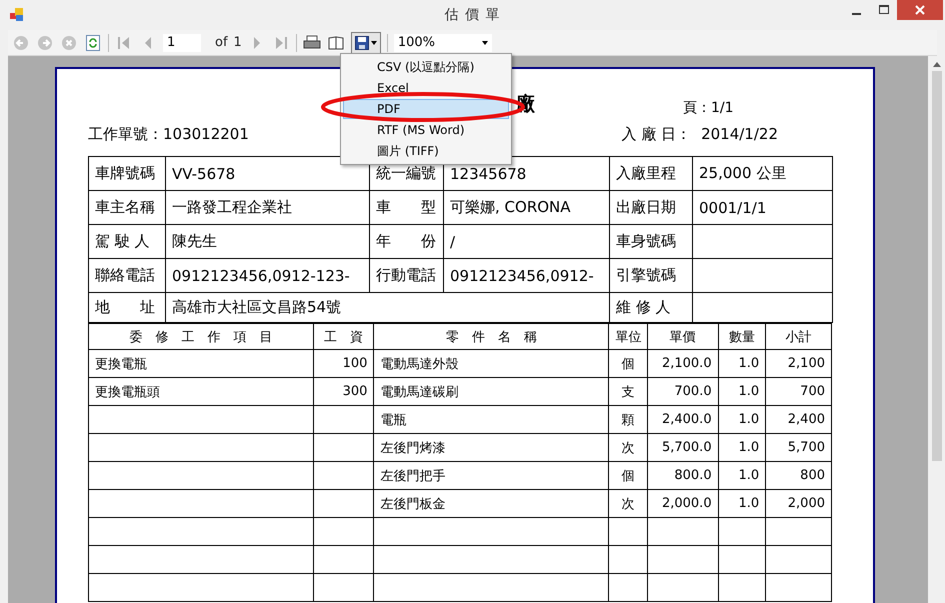 This screenshot has height=603, width=945. Describe the element at coordinates (762, 173) in the screenshot. I see `field-value-cell: 25,000 公里` at that location.